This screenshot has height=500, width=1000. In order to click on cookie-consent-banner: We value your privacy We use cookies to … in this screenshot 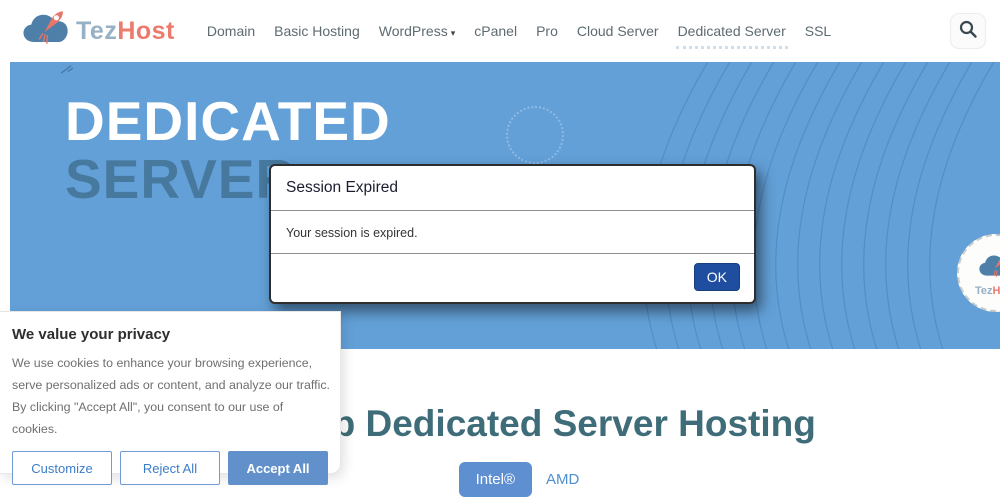, I will do `click(170, 398)`.